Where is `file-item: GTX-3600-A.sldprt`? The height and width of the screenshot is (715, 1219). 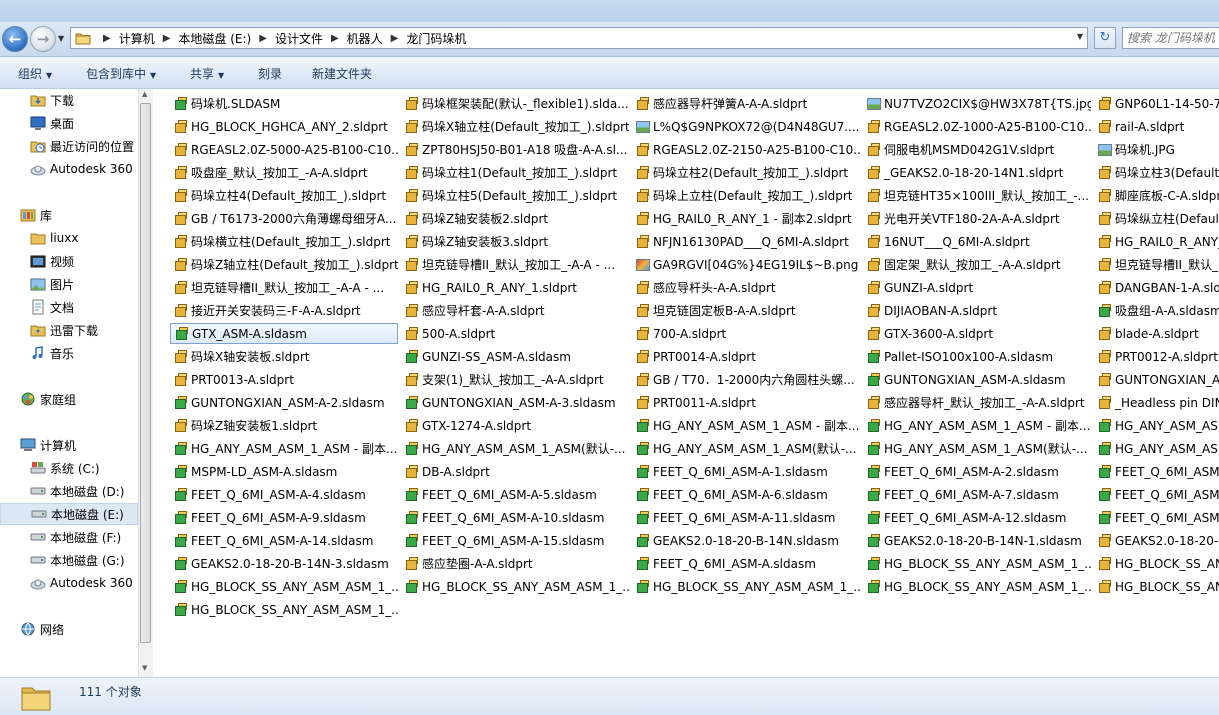
file-item: GTX-3600-A.sldprt is located at coordinates (977, 333).